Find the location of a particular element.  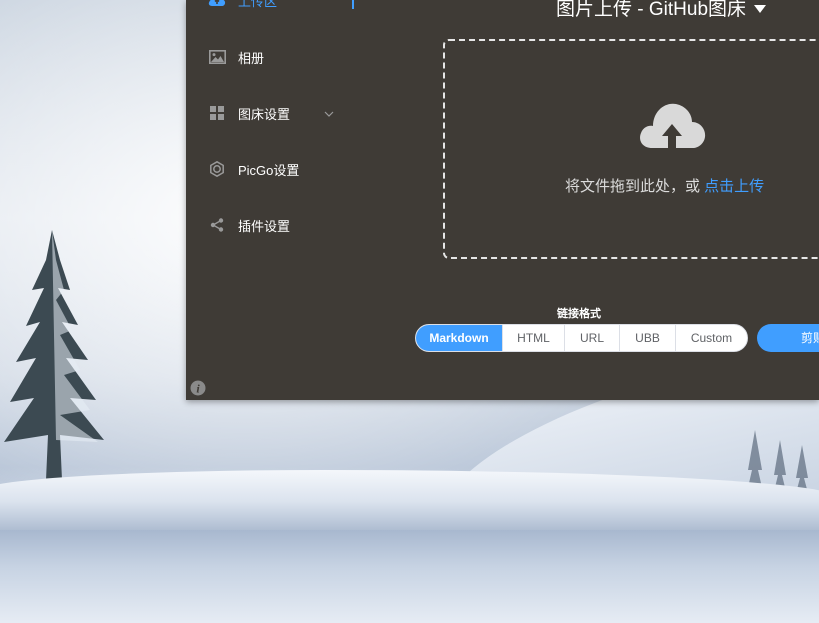

sidebar-item-label: 相册 is located at coordinates (251, 58).